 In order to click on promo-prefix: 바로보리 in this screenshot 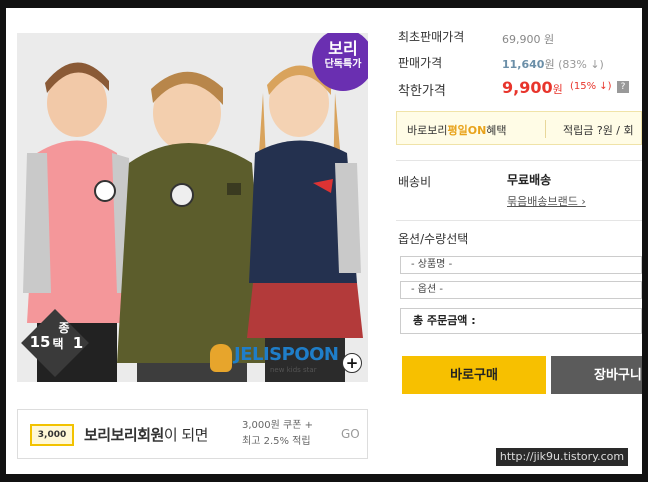, I will do `click(427, 130)`.